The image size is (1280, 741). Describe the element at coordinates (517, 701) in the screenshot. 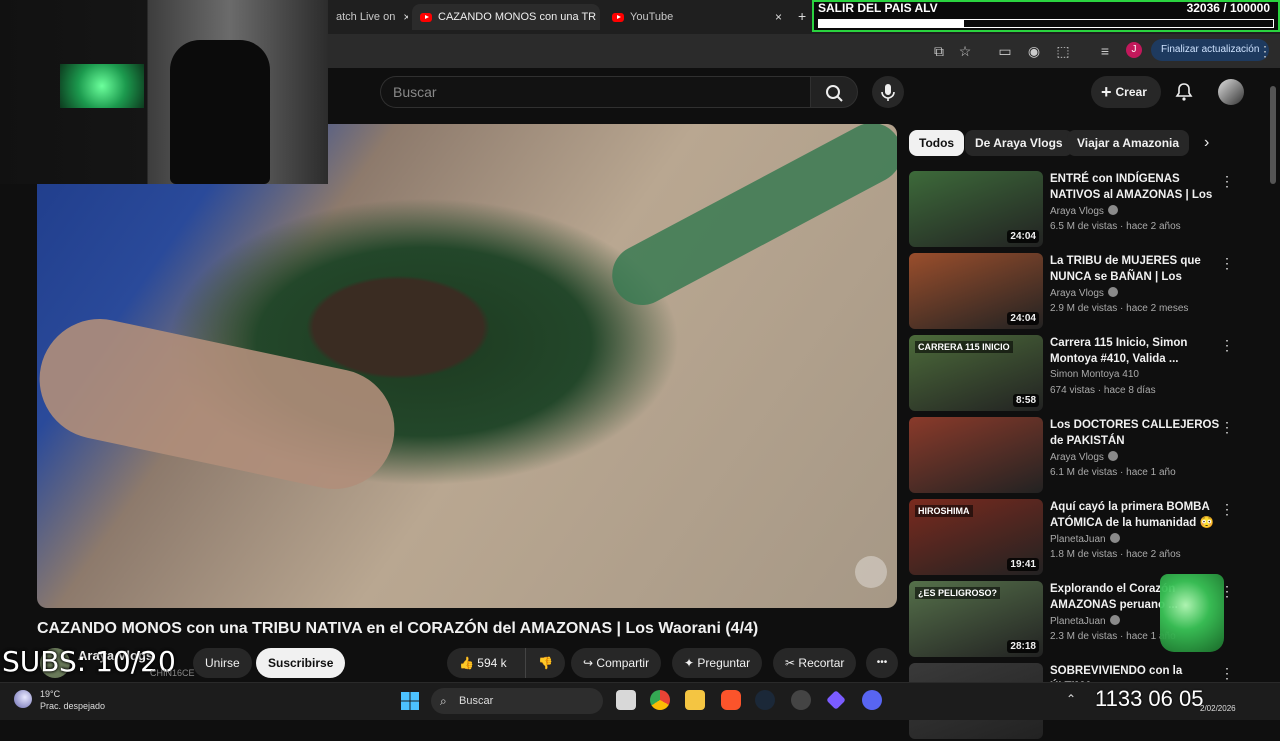

I see `taskbar-search: ⌕ Buscar` at that location.